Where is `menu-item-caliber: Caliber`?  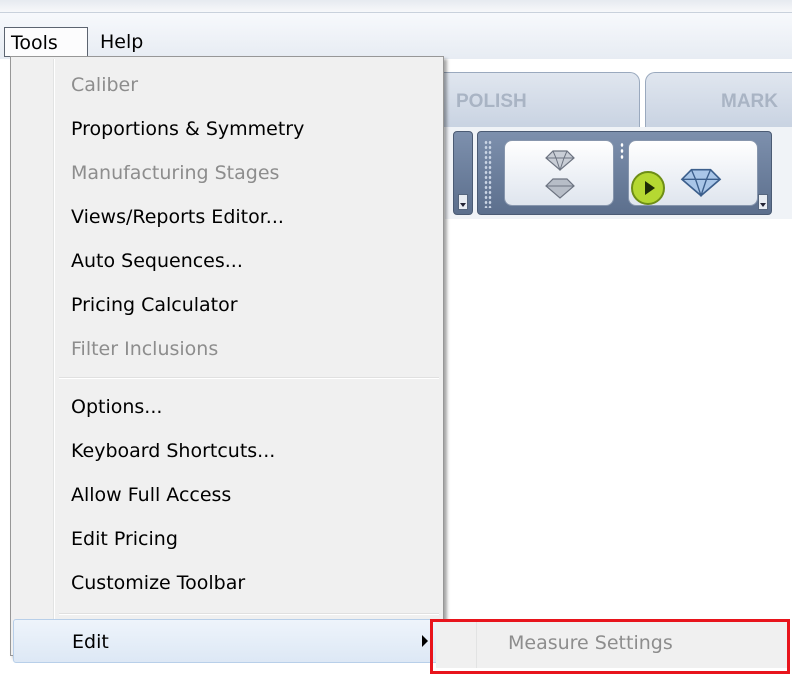 menu-item-caliber: Caliber is located at coordinates (227, 85).